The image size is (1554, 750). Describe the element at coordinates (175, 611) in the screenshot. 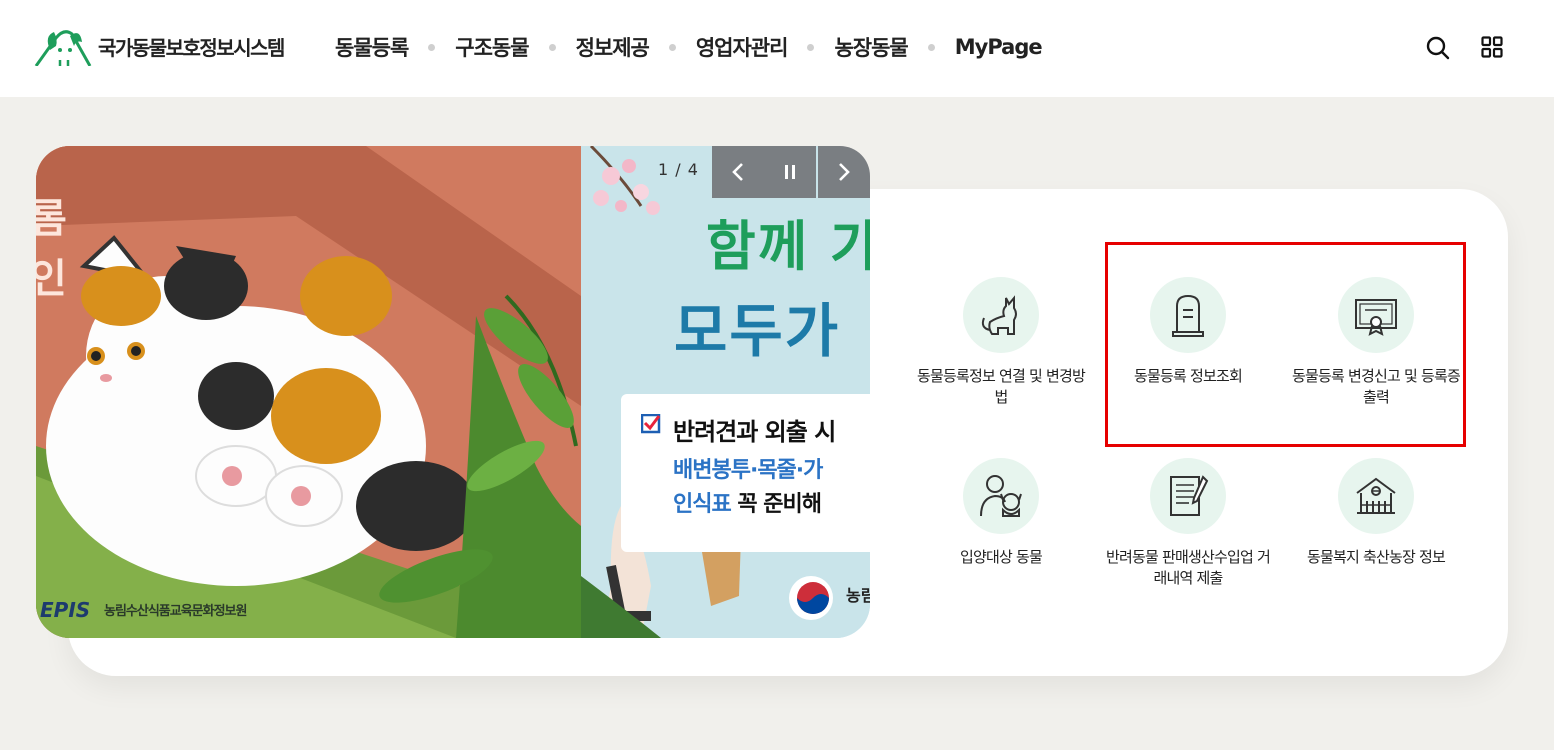

I see `epis-org-name: 농림수산식품교육문화정보원` at that location.